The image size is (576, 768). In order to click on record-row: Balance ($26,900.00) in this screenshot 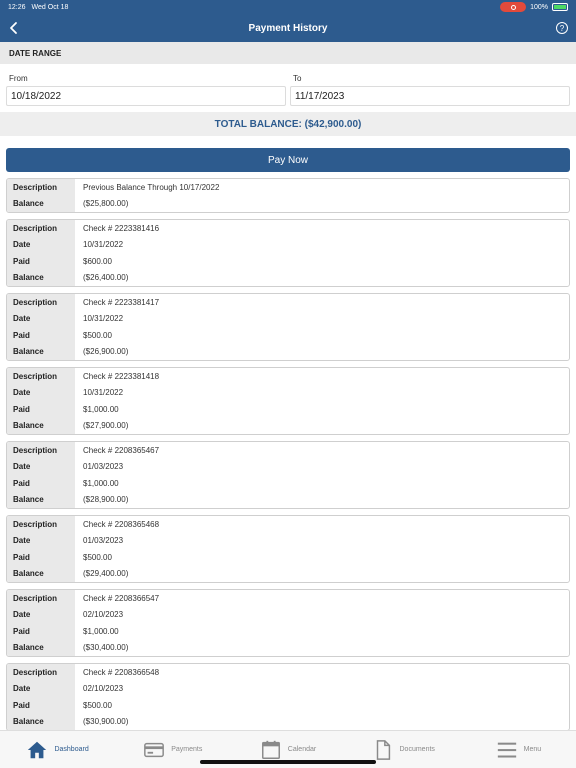, I will do `click(288, 351)`.